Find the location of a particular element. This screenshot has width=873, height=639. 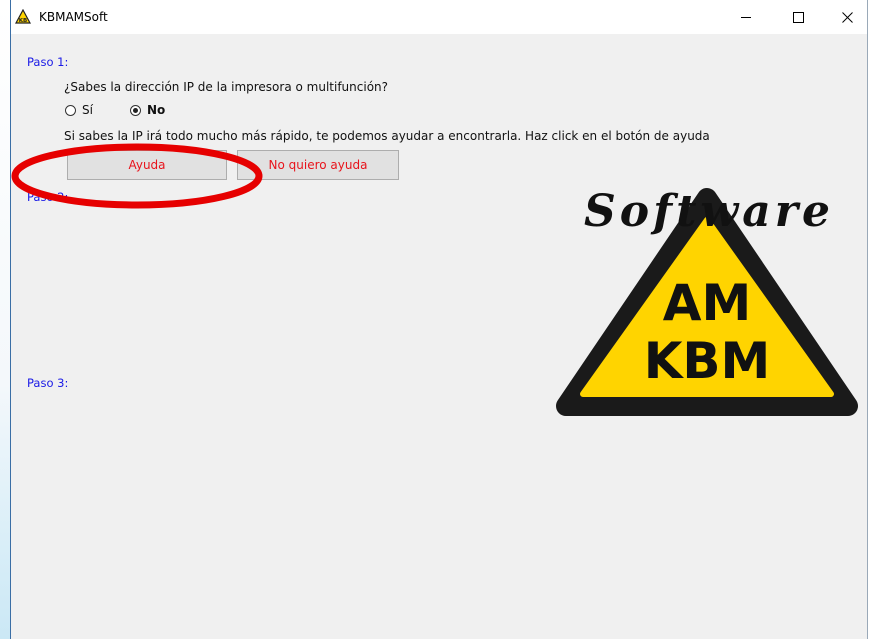

radio-no-circle is located at coordinates (135, 110).